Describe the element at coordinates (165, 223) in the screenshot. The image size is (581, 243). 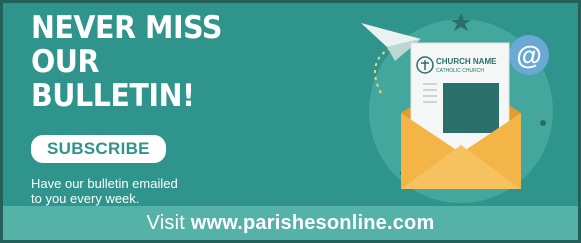
I see `footer-visit-label: Visit` at that location.